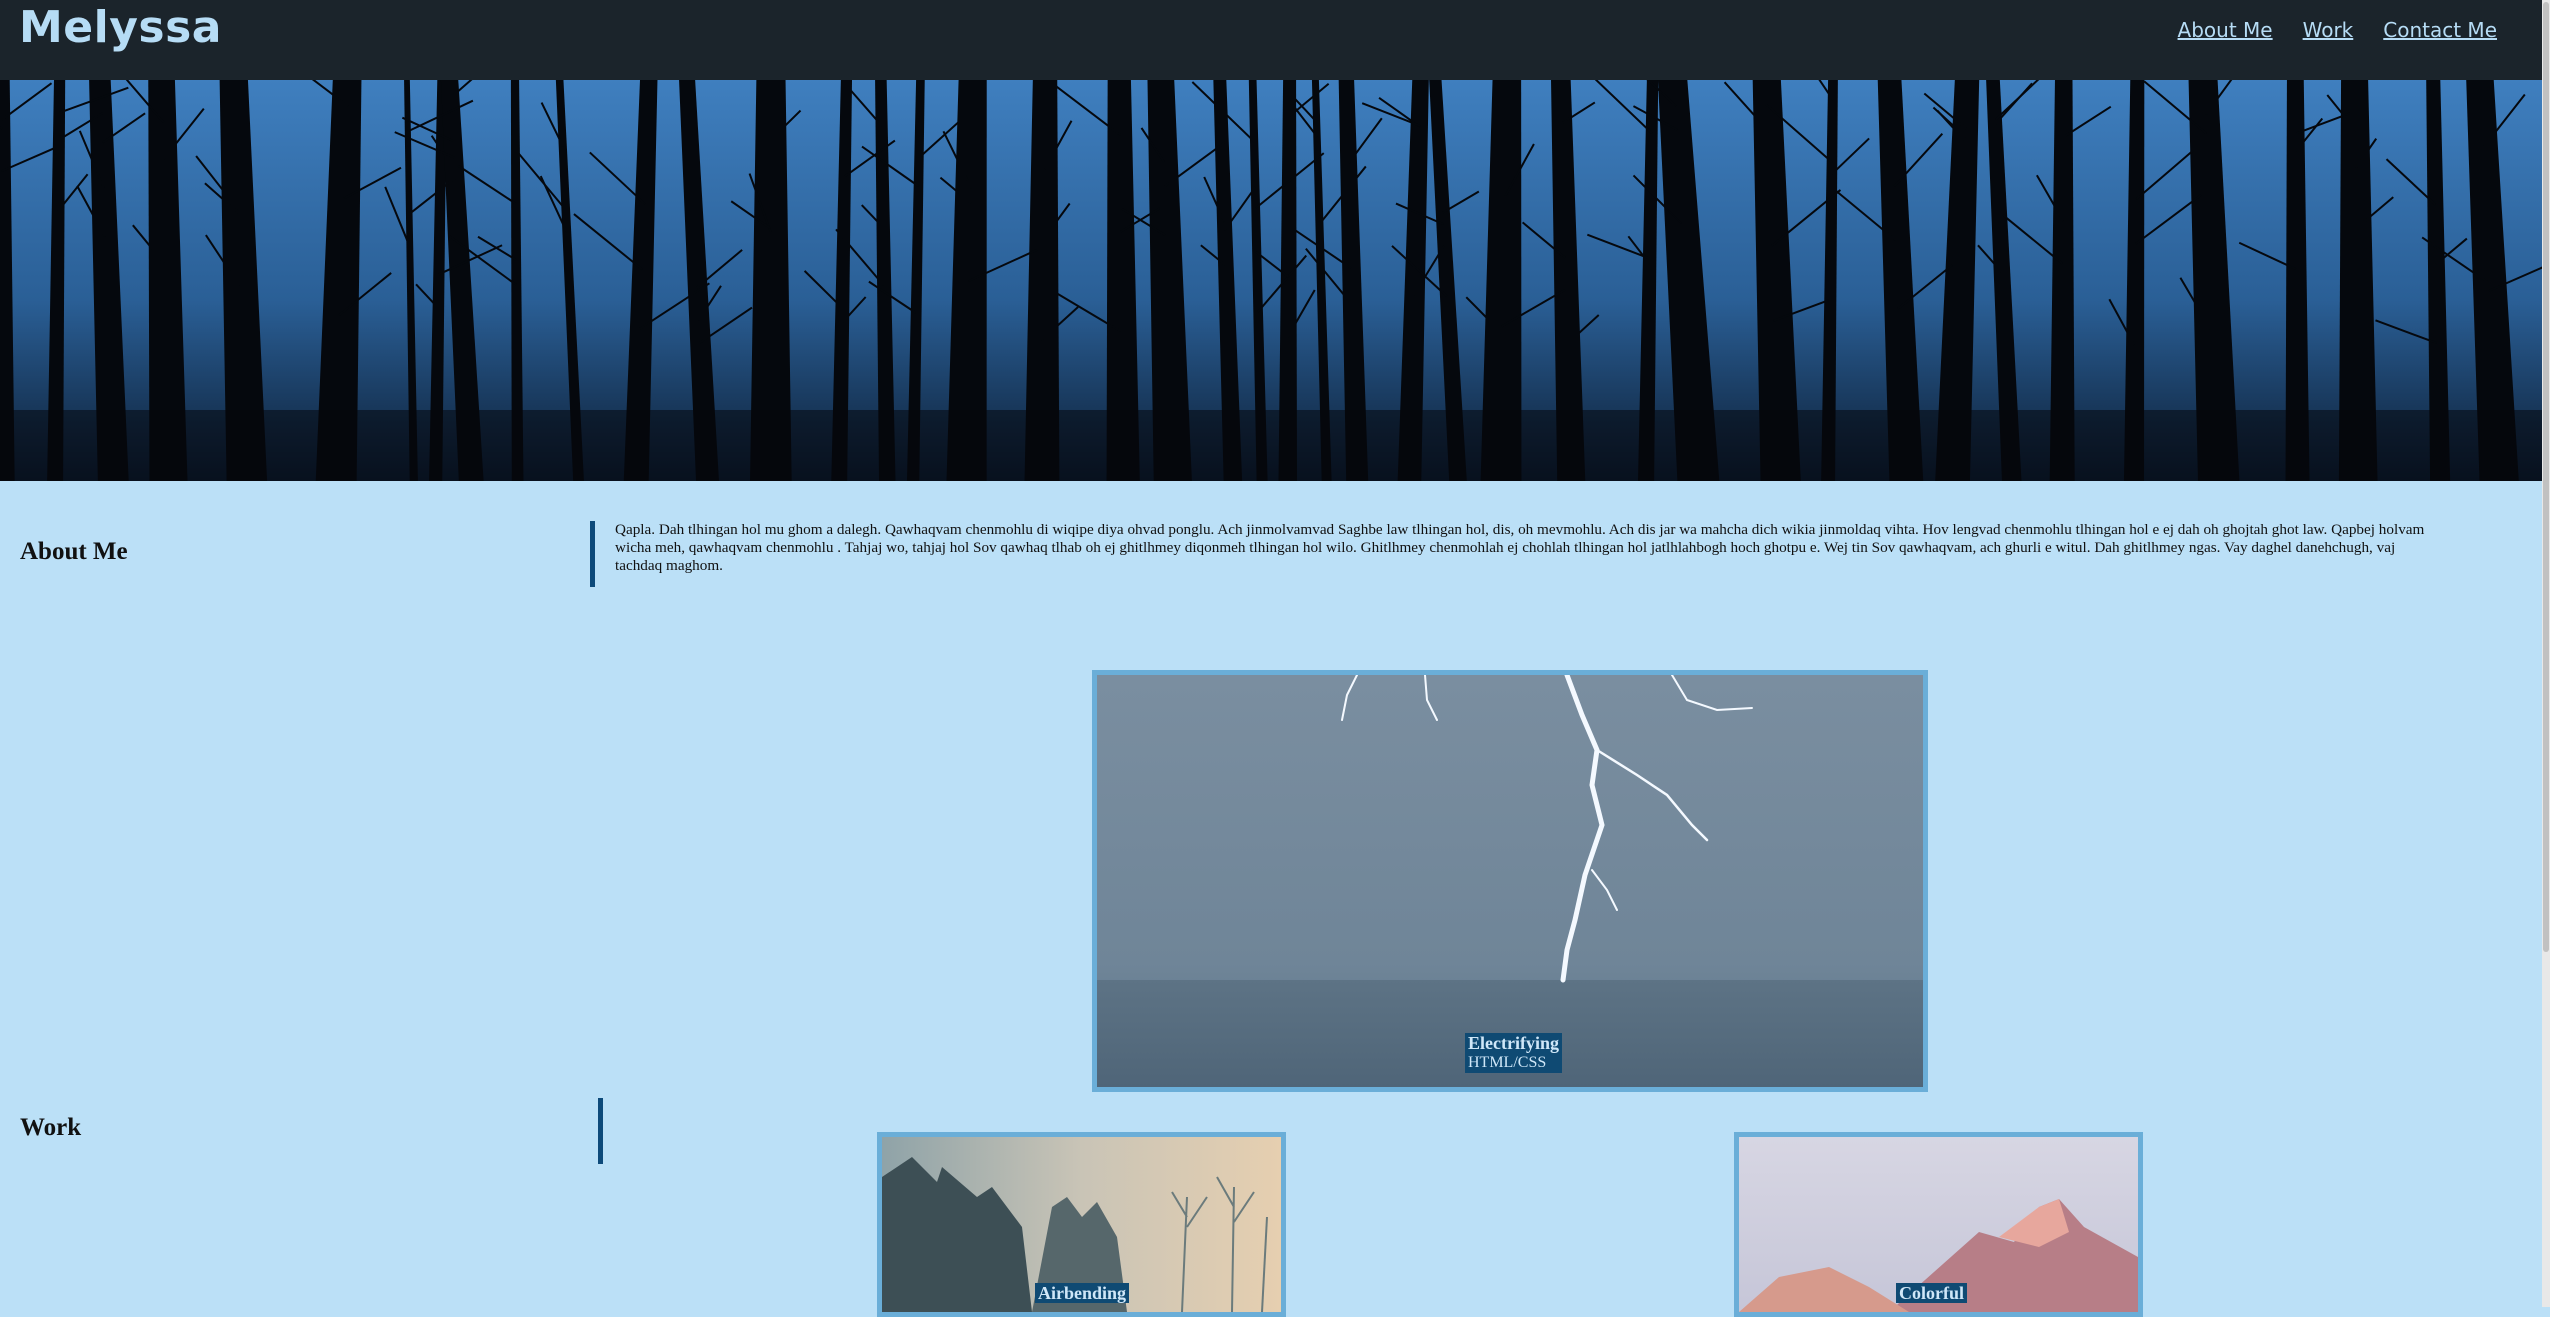 The image size is (2550, 1317). What do you see at coordinates (1938, 1224) in the screenshot?
I see `project-card-colorful: Colorful` at bounding box center [1938, 1224].